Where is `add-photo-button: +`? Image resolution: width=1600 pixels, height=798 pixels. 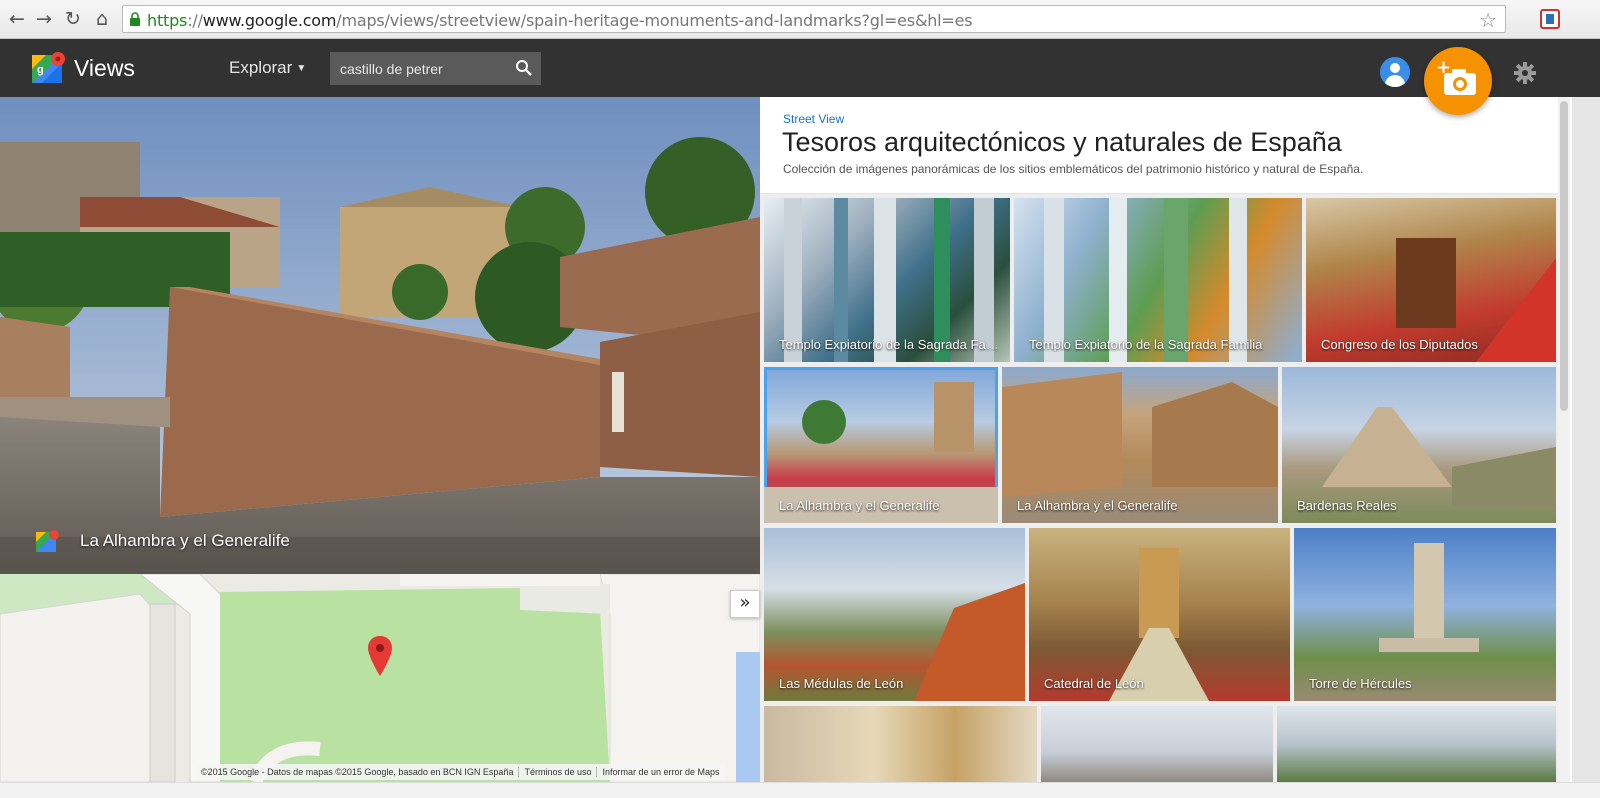 add-photo-button: + is located at coordinates (1458, 81).